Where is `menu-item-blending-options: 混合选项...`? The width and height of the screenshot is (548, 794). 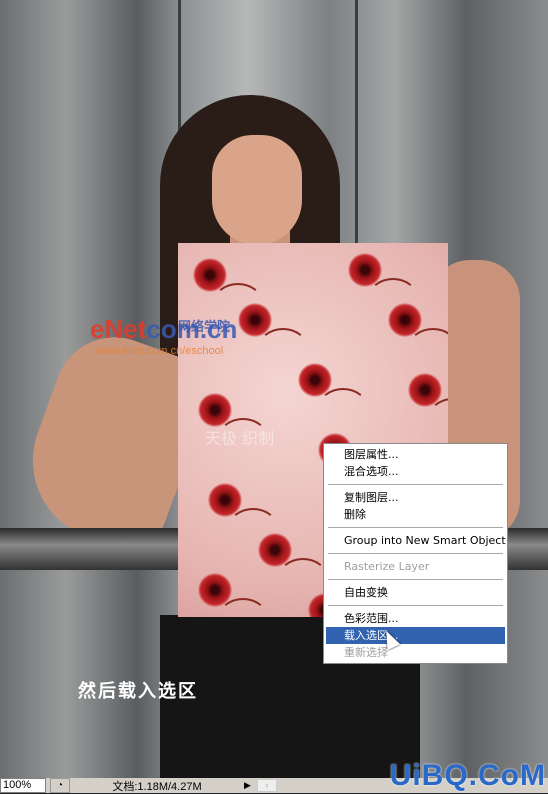 menu-item-blending-options: 混合选项... is located at coordinates (415, 471).